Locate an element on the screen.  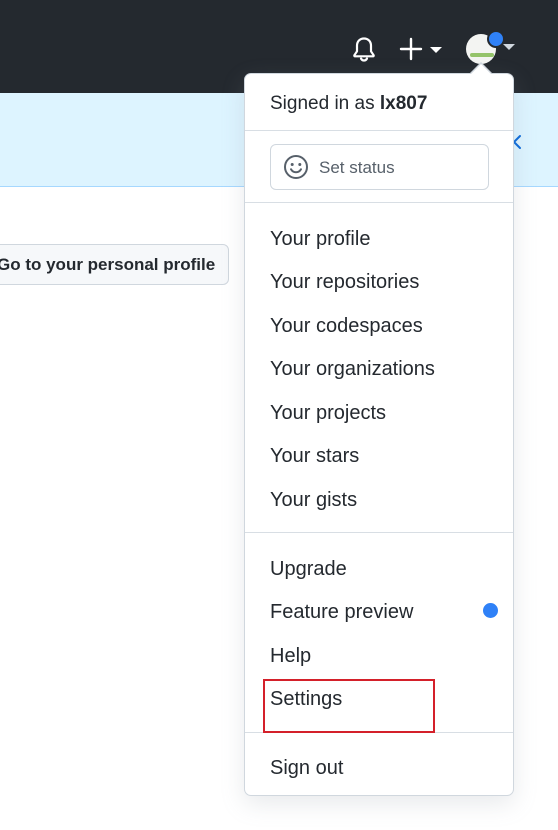
username: lx807 is located at coordinates (403, 103).